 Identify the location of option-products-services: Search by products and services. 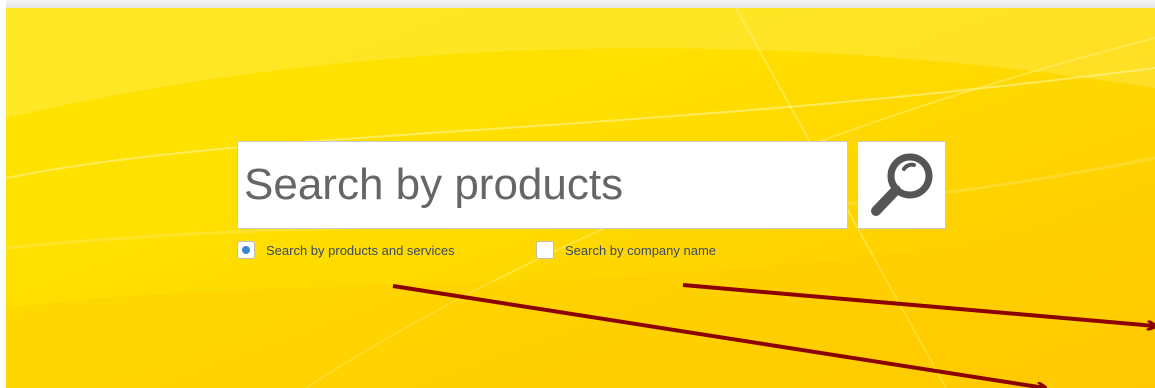
(346, 250).